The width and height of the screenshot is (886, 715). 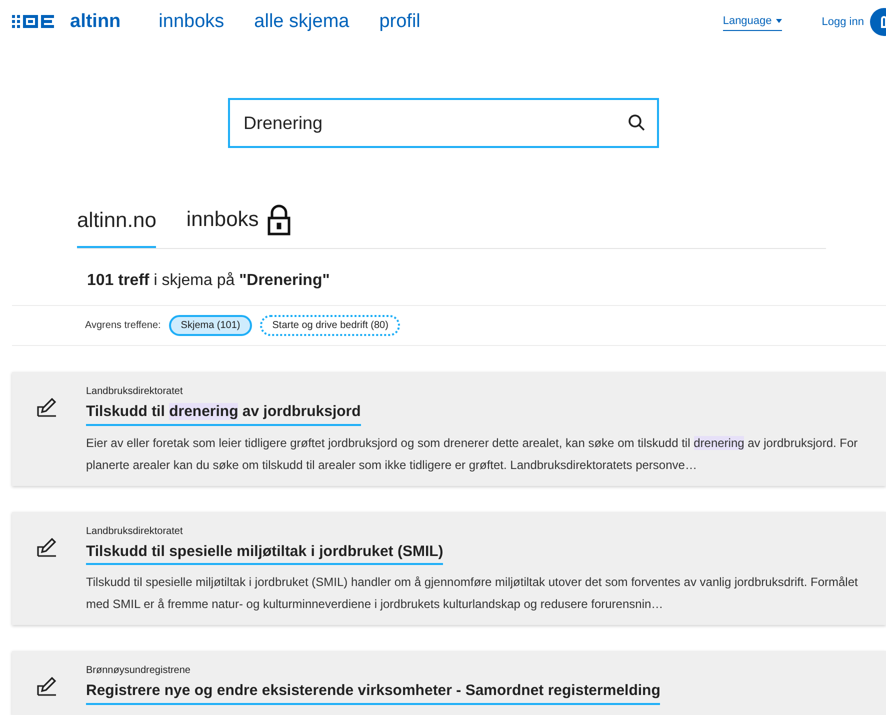 What do you see at coordinates (123, 326) in the screenshot?
I see `filter-label: Avgrens treffene:` at bounding box center [123, 326].